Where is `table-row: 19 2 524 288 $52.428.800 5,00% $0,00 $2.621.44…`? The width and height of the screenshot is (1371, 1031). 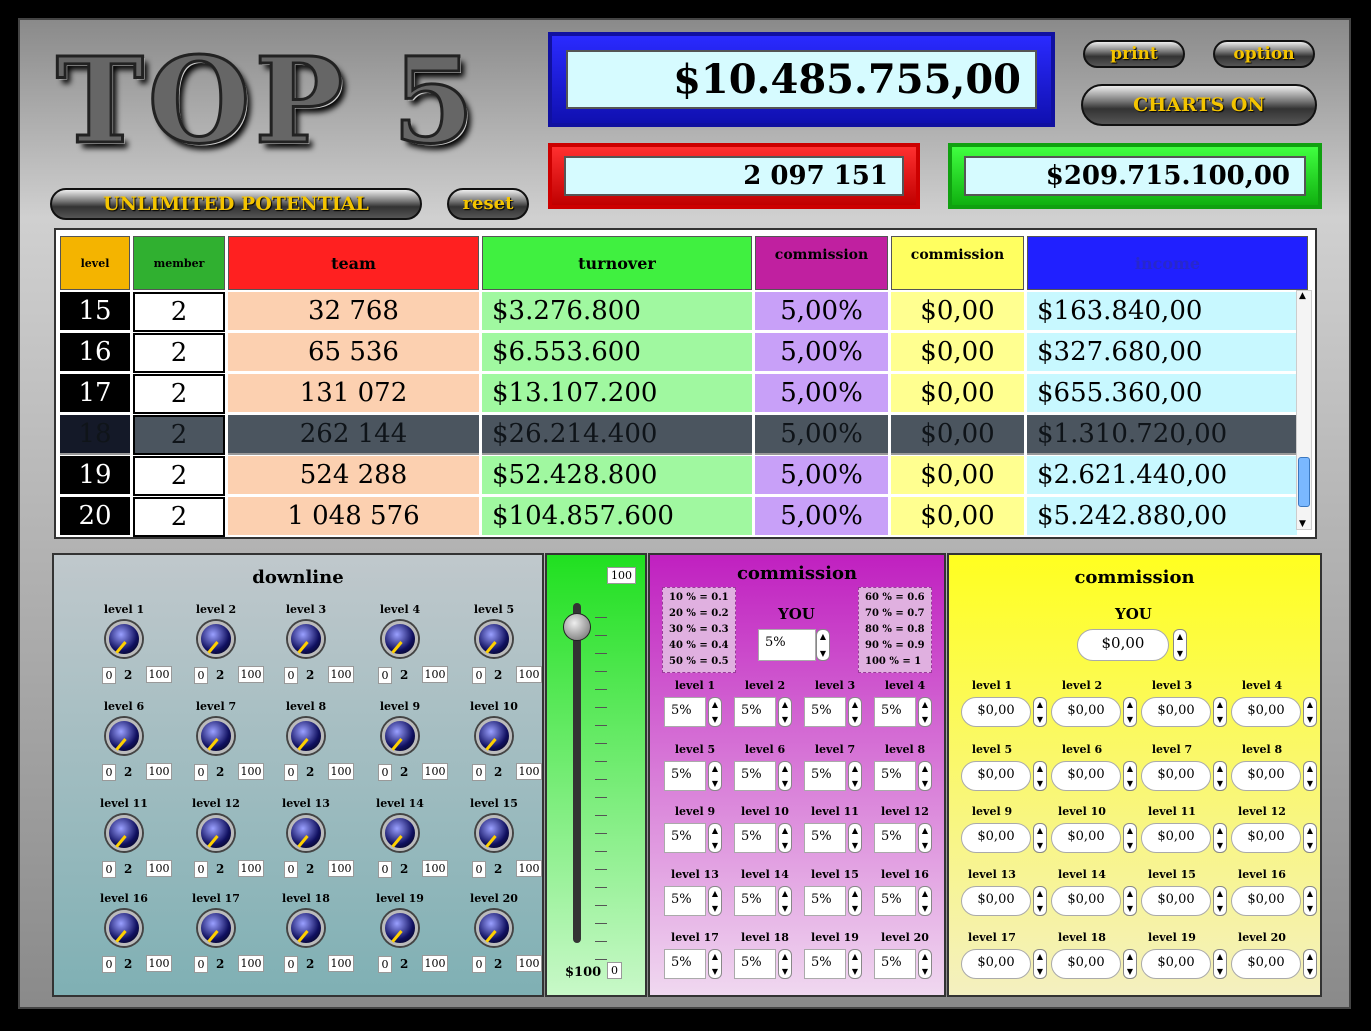 table-row: 19 2 524 288 $52.428.800 5,00% $0,00 $2.621.44… is located at coordinates (680, 476).